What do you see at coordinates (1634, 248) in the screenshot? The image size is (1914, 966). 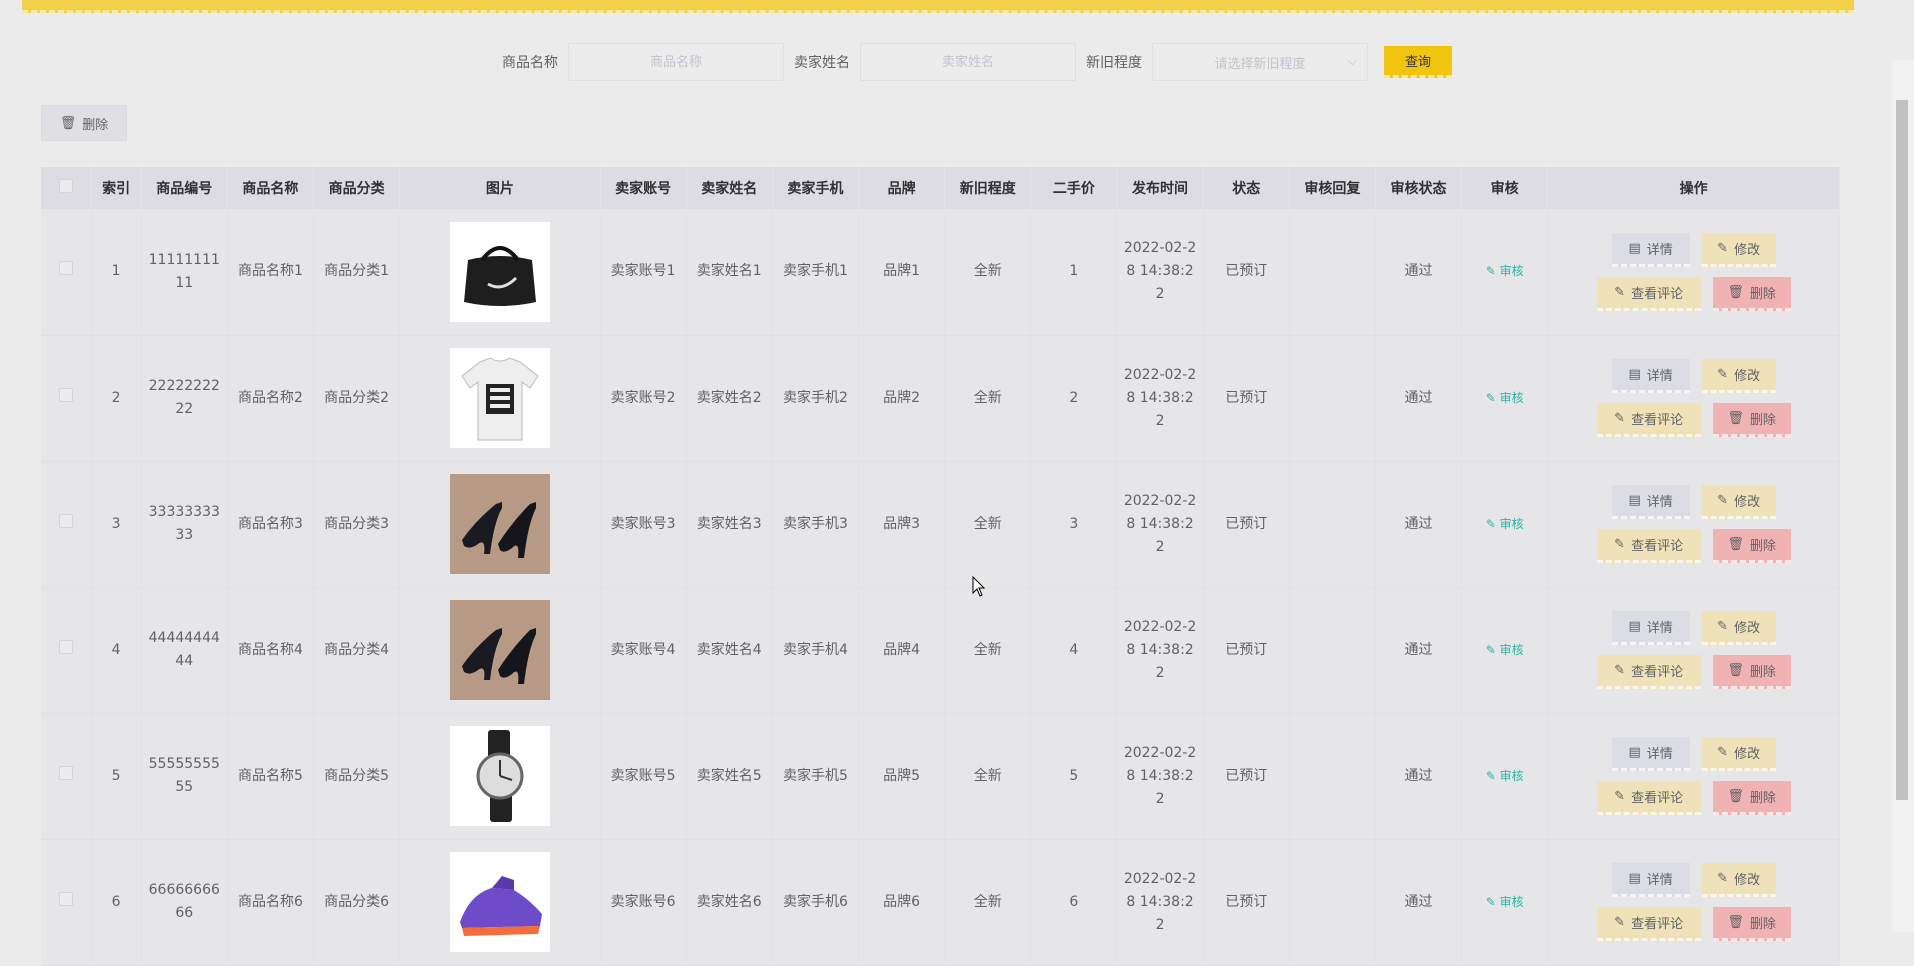 I see `document-icon: ▤` at bounding box center [1634, 248].